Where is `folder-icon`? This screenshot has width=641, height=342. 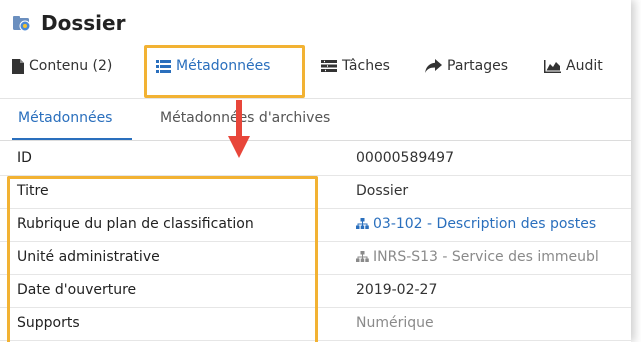
folder-icon is located at coordinates (22, 23).